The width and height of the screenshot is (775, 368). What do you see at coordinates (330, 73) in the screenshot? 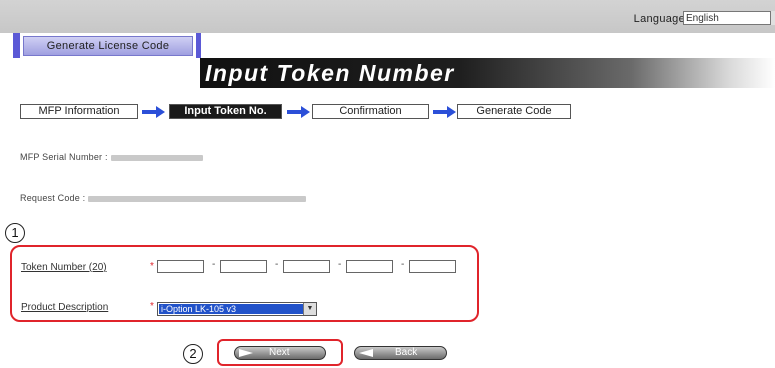
I see `page-title: Input Token Number` at bounding box center [330, 73].